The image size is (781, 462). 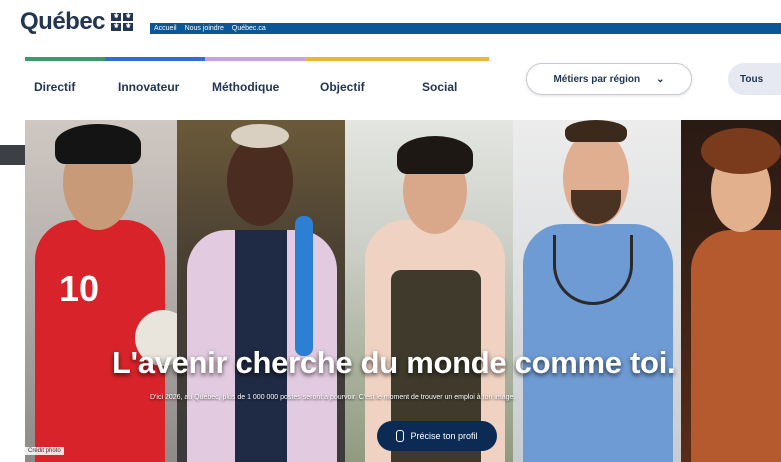 What do you see at coordinates (439, 87) in the screenshot?
I see `nav-item-social: Social` at bounding box center [439, 87].